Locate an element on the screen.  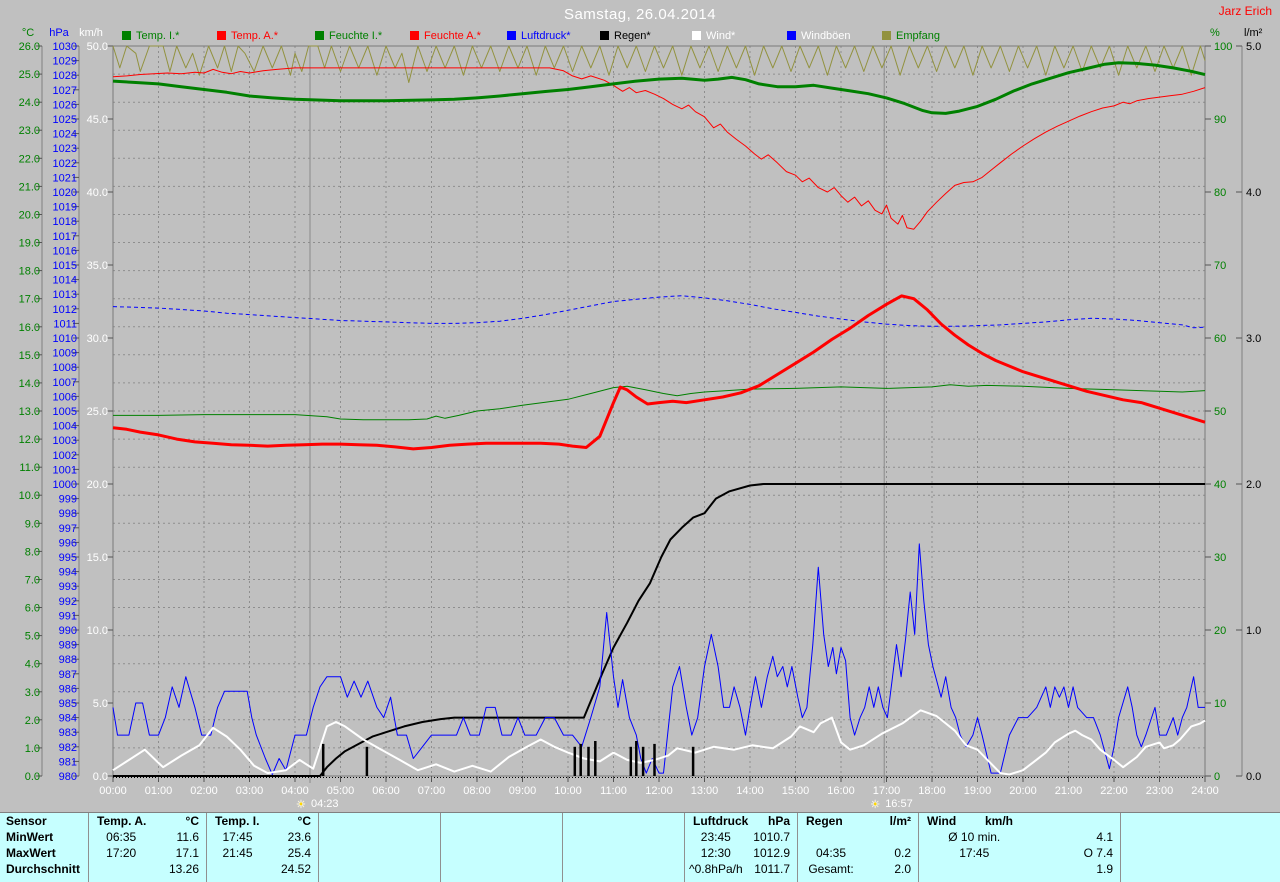
svg-text: 982 is located at coordinates (68, 748).